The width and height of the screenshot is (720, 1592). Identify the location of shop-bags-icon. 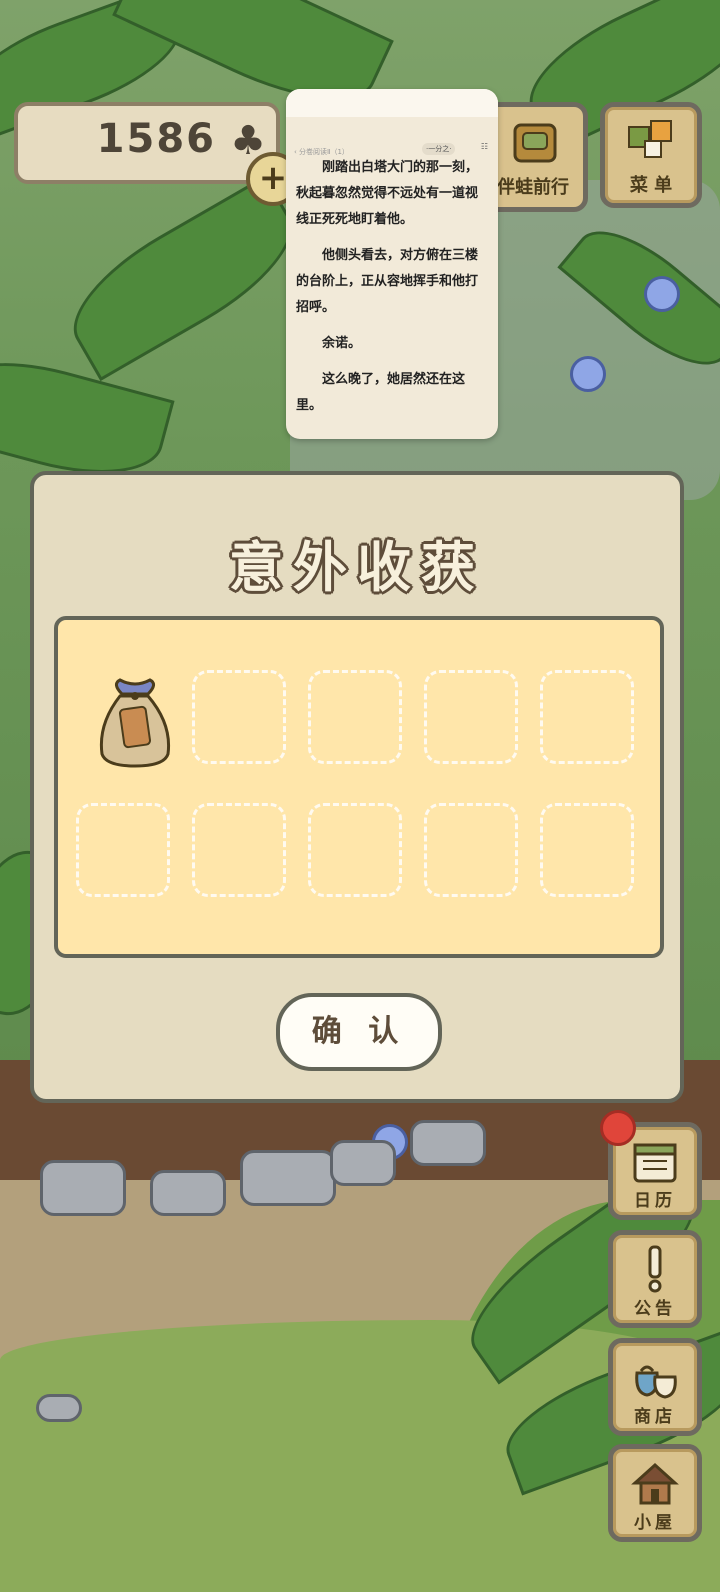
(656, 1382).